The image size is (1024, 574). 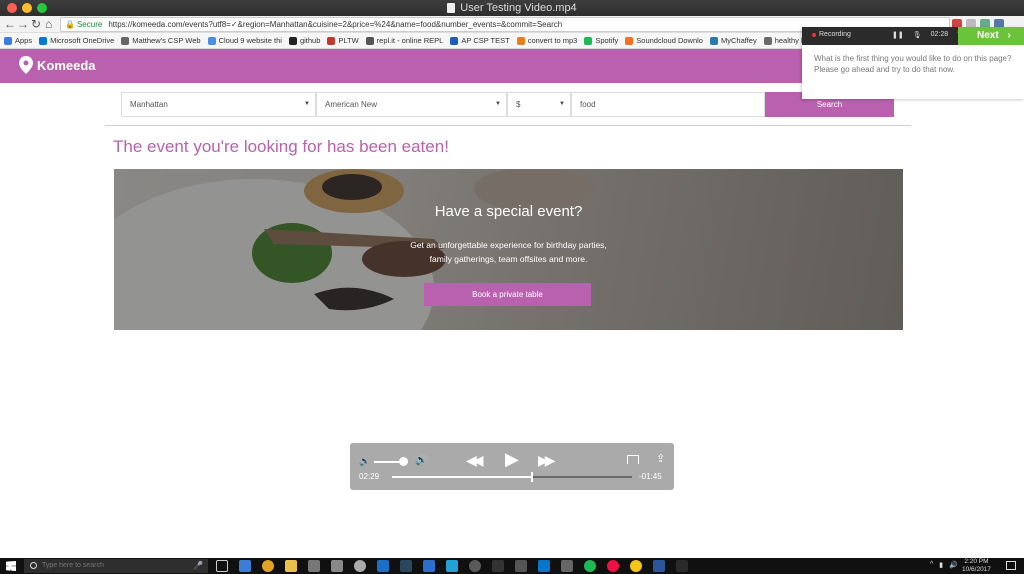 What do you see at coordinates (1009, 35) in the screenshot?
I see `chevron-right-icon: ›` at bounding box center [1009, 35].